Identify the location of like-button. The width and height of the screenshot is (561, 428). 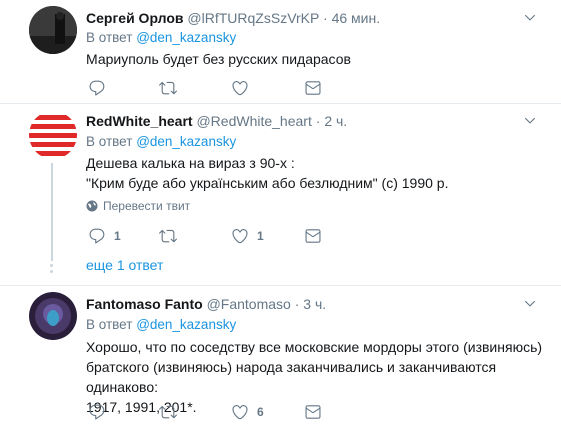
(240, 88).